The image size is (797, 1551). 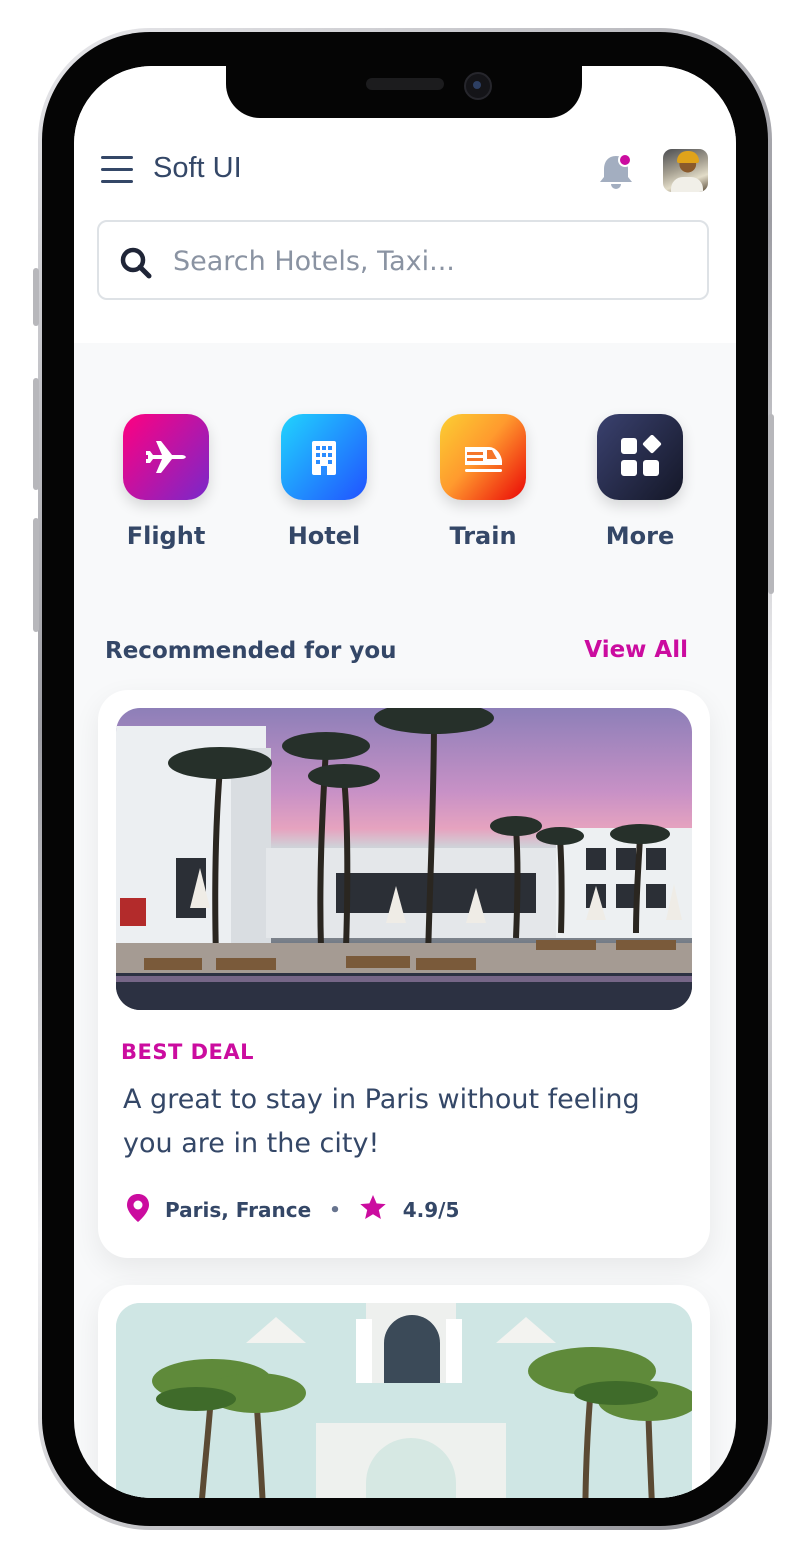 I want to click on category-label: More, so click(x=640, y=536).